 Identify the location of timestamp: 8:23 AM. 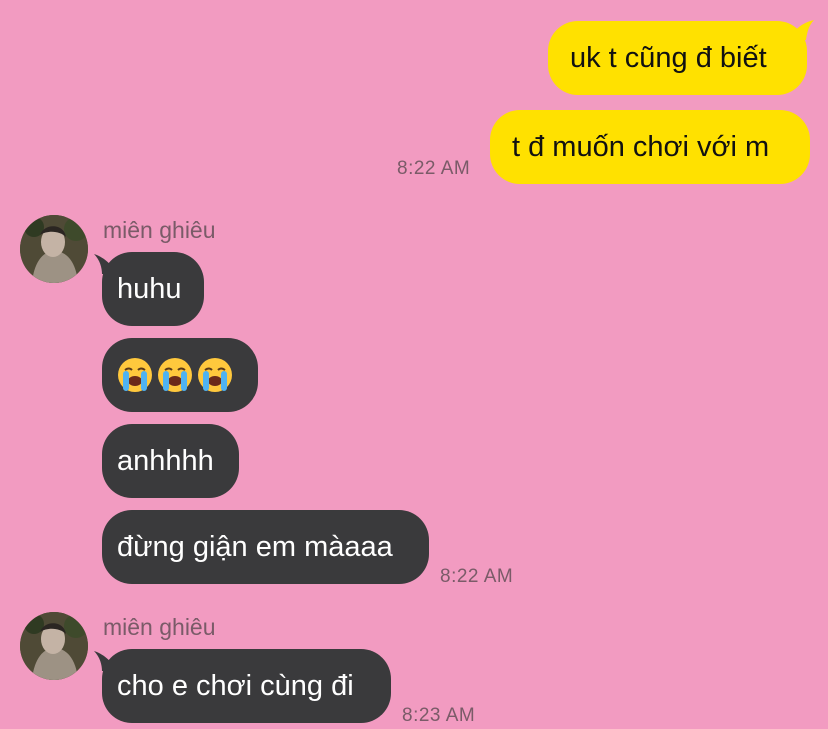
(439, 715).